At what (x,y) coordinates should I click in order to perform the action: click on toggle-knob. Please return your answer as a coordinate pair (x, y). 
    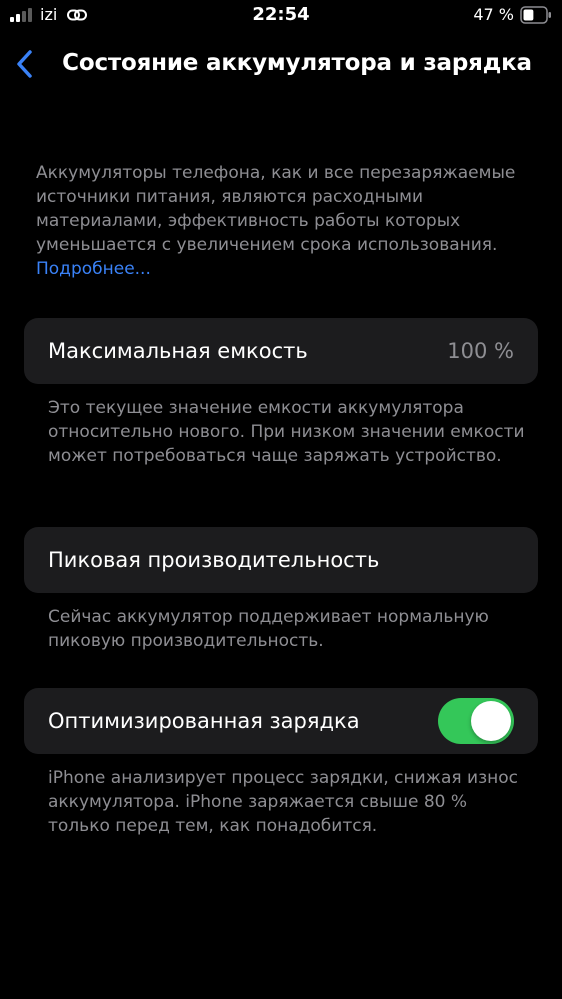
    Looking at the image, I should click on (491, 721).